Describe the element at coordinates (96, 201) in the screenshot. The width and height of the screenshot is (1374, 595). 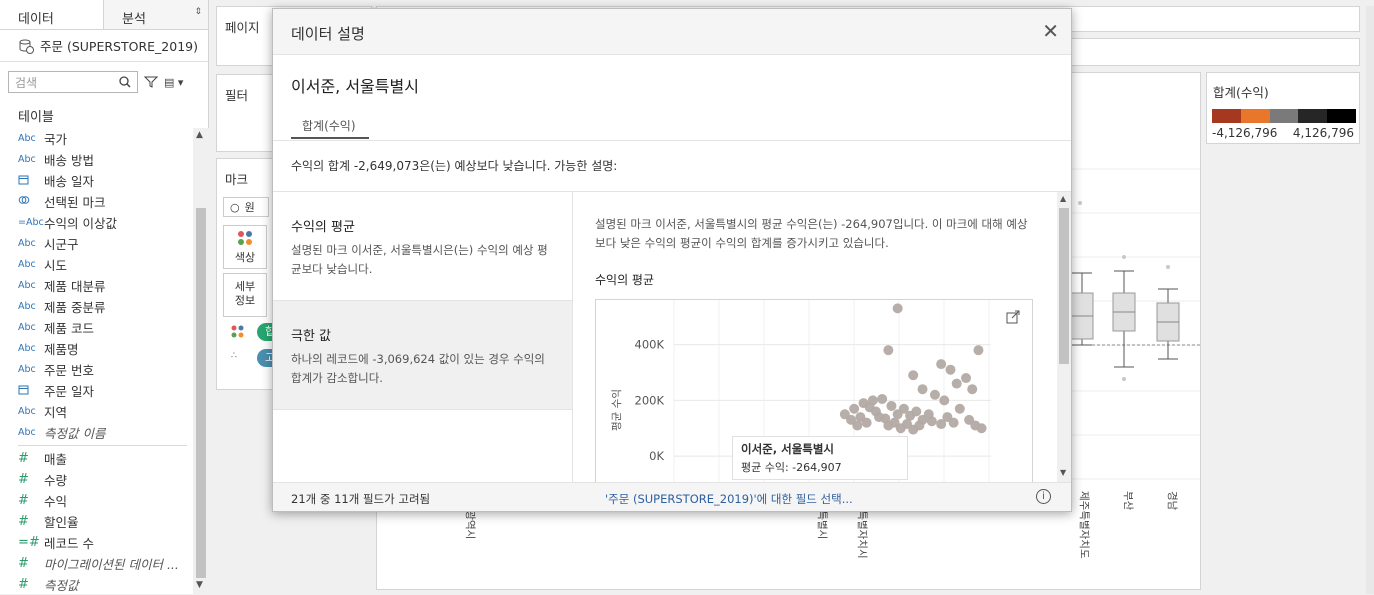
I see `field-item: 선택된 마크` at that location.